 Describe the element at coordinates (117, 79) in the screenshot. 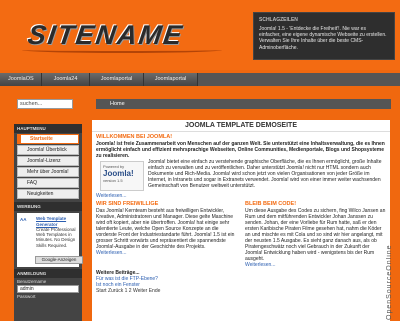

I see `tab-joomlaportal: Joomlaportal` at that location.